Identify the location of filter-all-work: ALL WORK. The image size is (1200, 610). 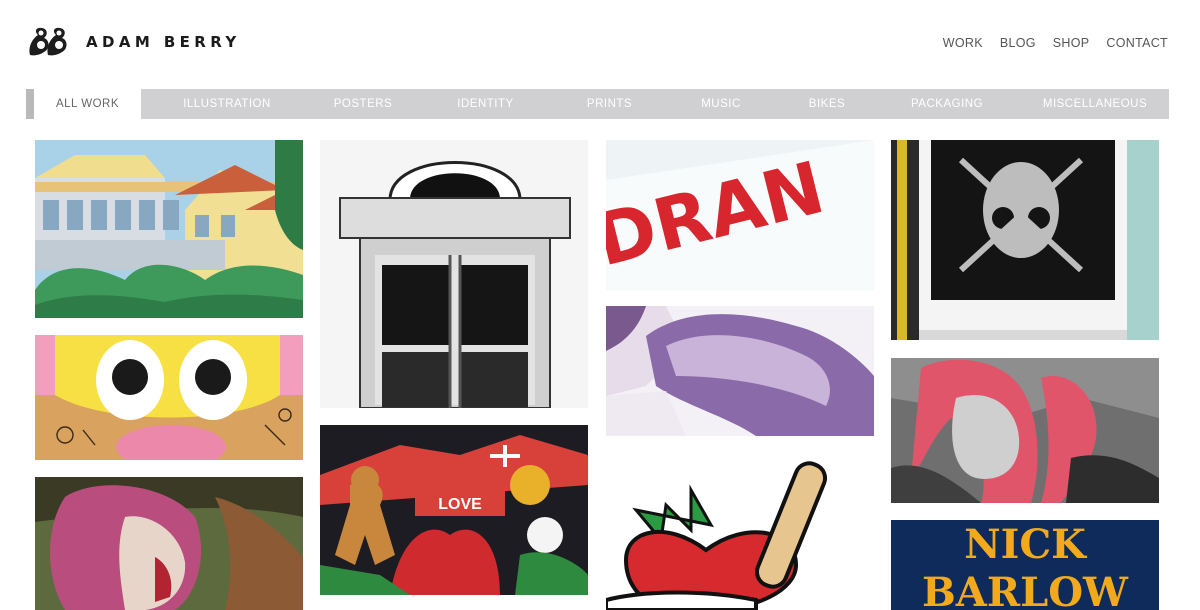
(87, 104).